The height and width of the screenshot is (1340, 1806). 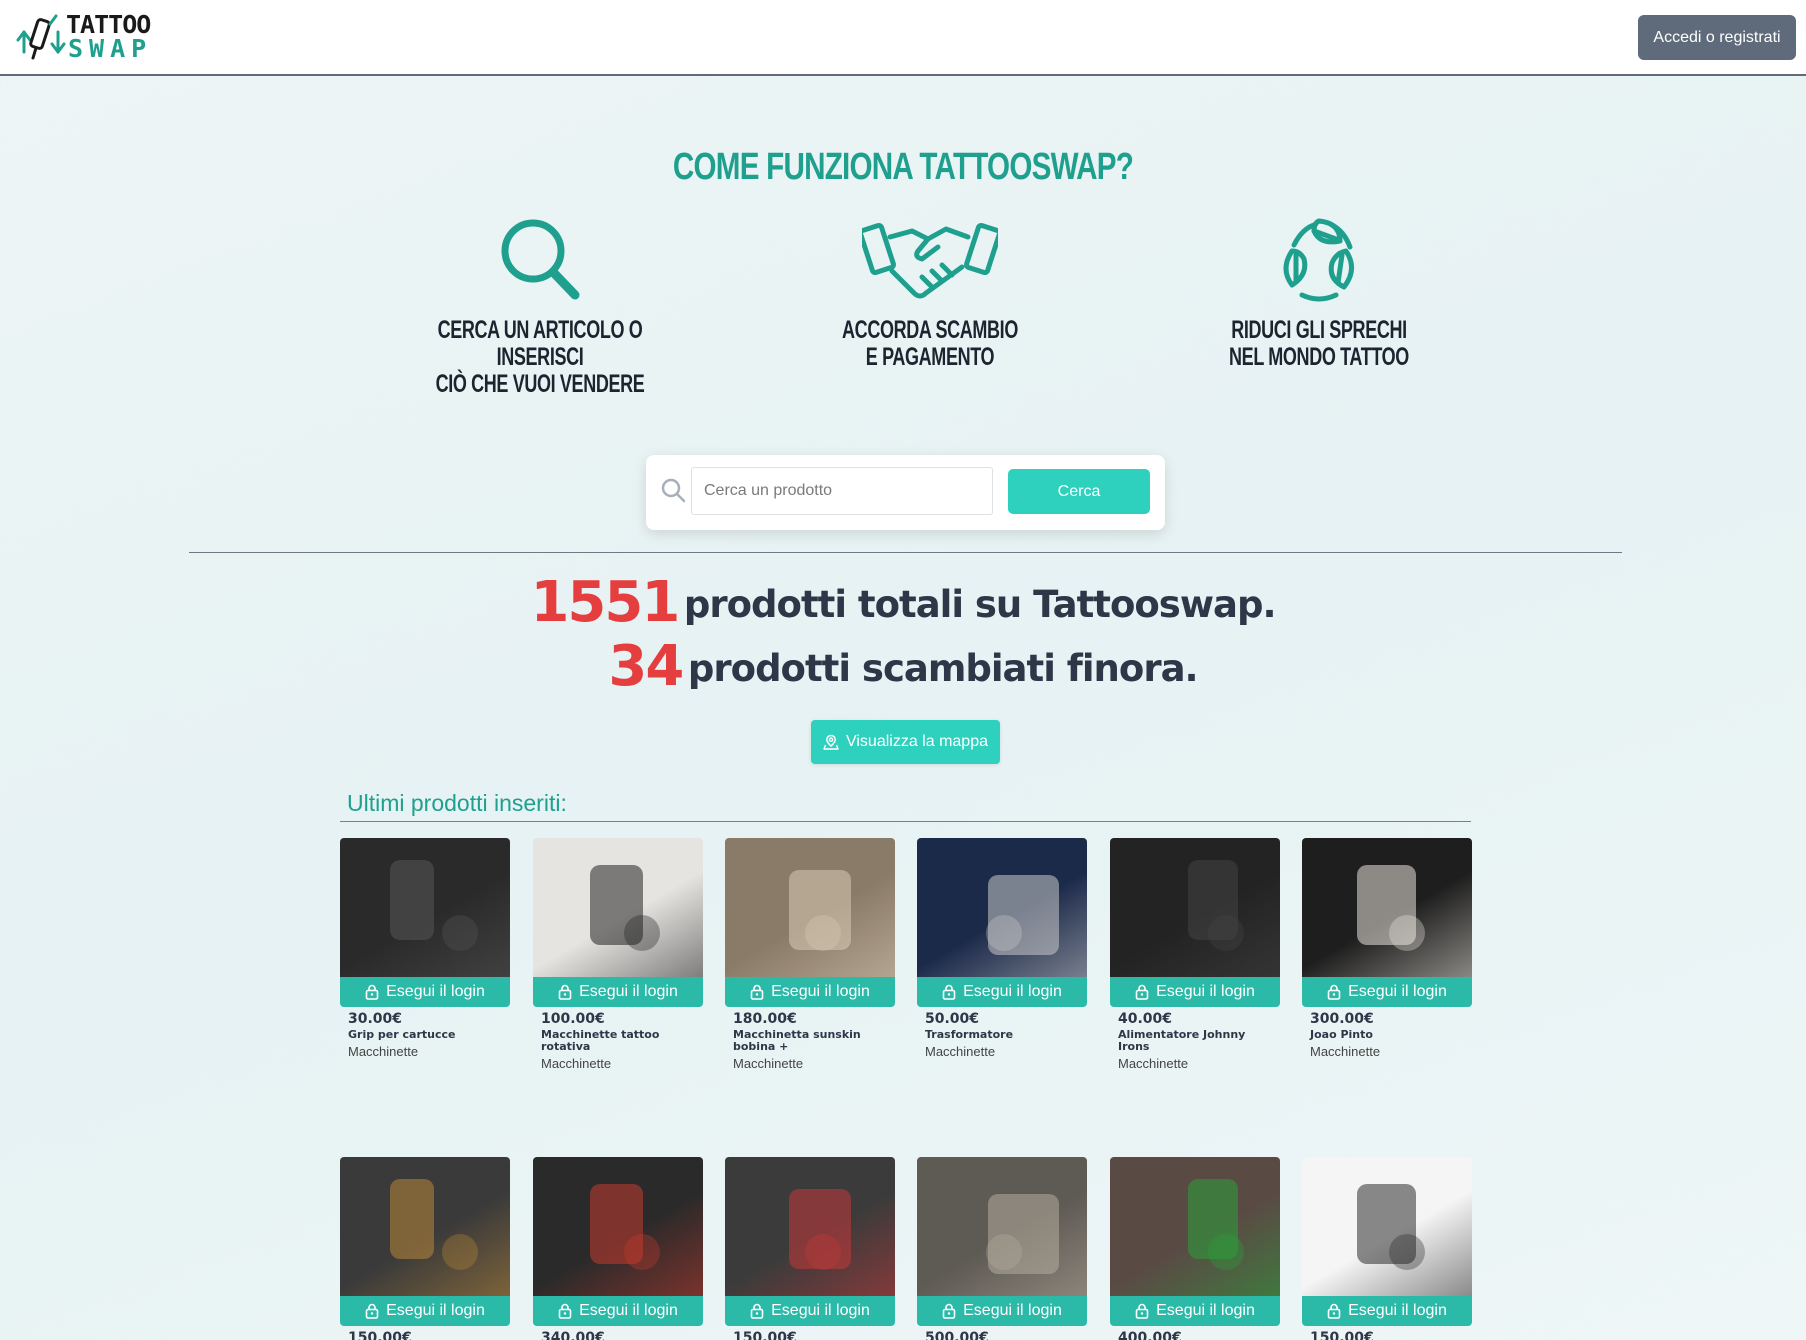 What do you see at coordinates (1717, 37) in the screenshot?
I see `login-register-button: Accedi o registrati` at bounding box center [1717, 37].